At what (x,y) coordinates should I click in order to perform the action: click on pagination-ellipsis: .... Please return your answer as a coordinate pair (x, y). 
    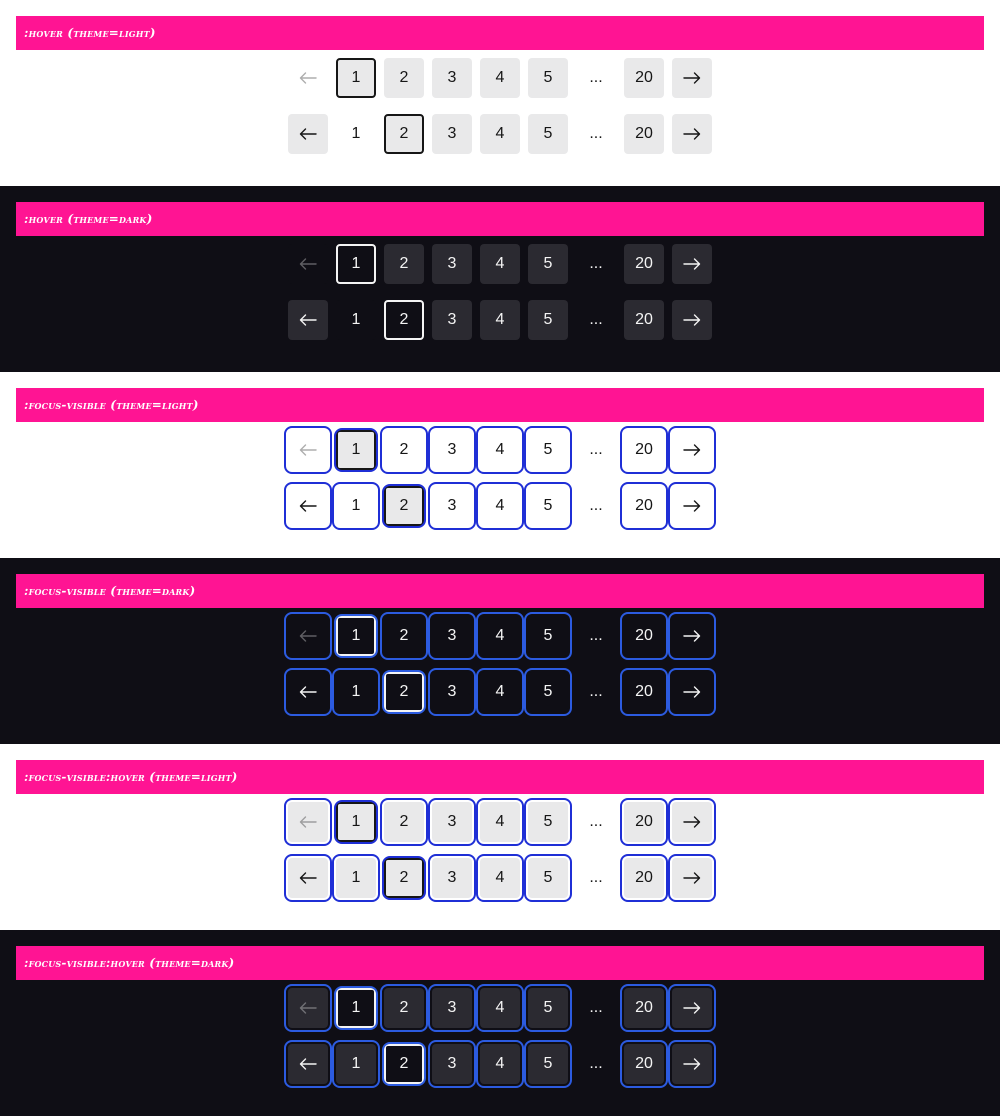
    Looking at the image, I should click on (596, 263).